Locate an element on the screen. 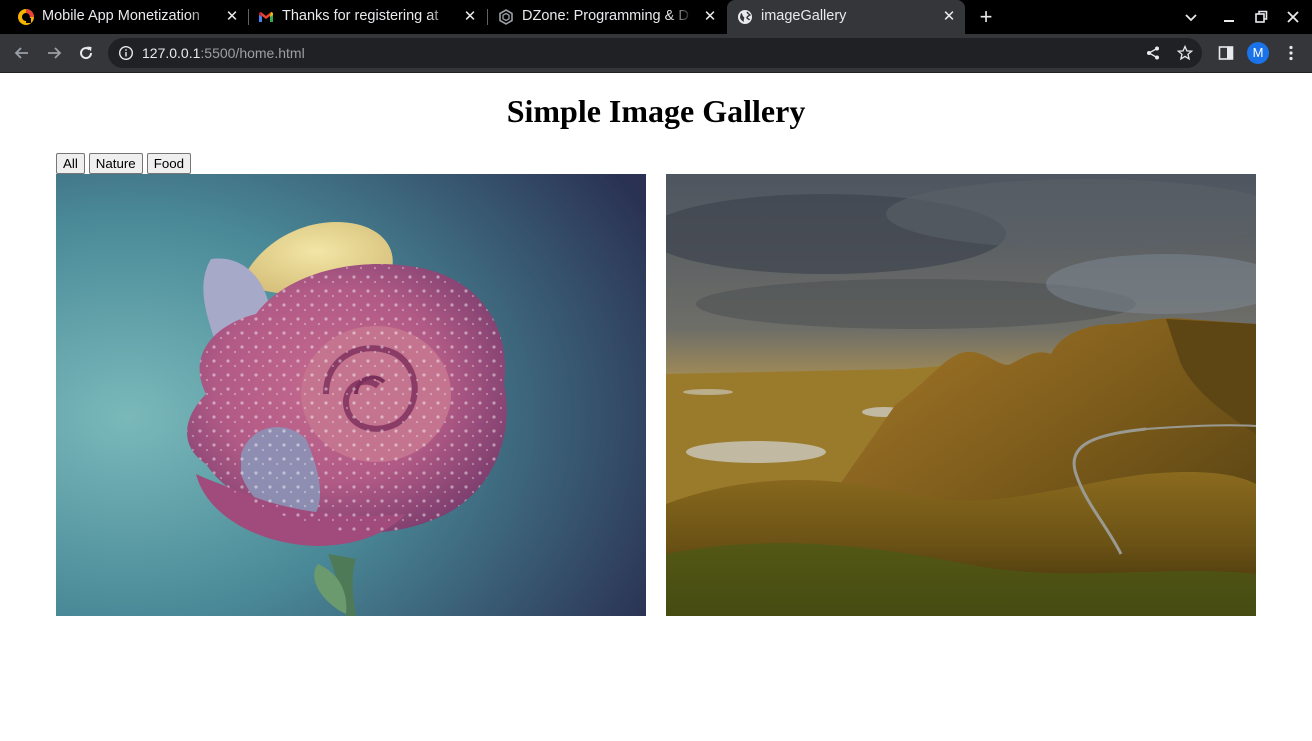 Image resolution: width=1312 pixels, height=741 pixels. url-host: 127.0.0.1 is located at coordinates (171, 53).